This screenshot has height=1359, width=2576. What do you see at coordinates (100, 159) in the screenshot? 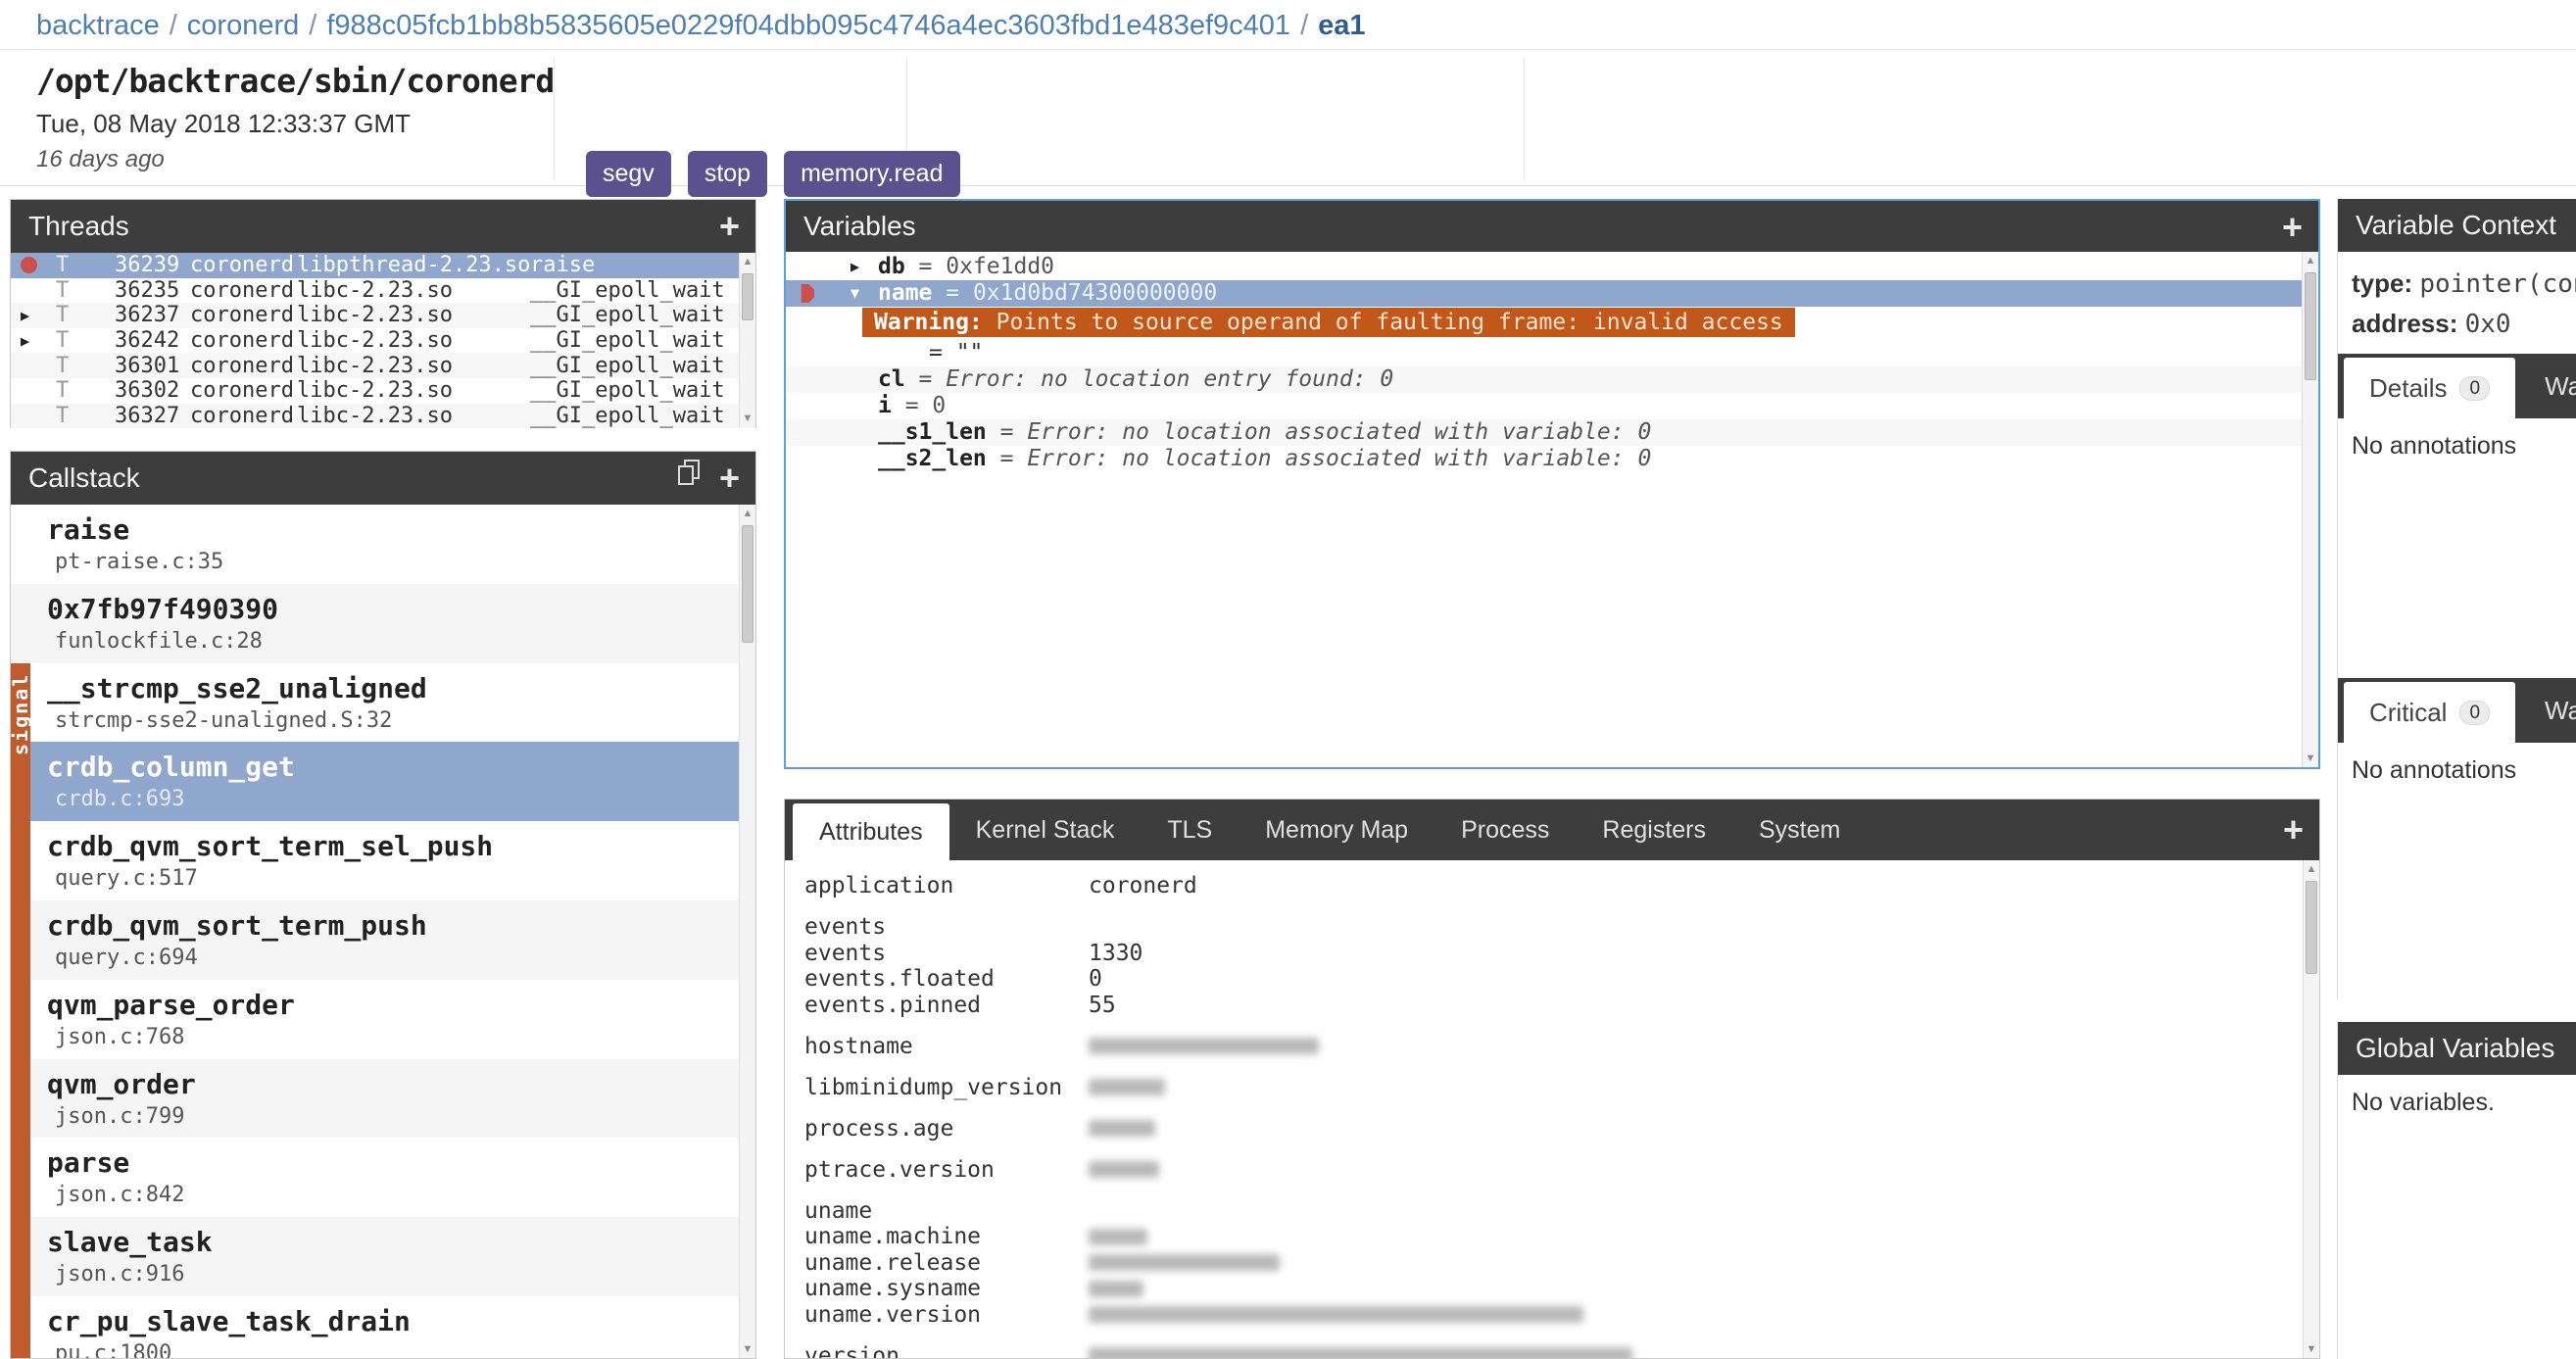
I see `dump-age: 16 days ago` at bounding box center [100, 159].